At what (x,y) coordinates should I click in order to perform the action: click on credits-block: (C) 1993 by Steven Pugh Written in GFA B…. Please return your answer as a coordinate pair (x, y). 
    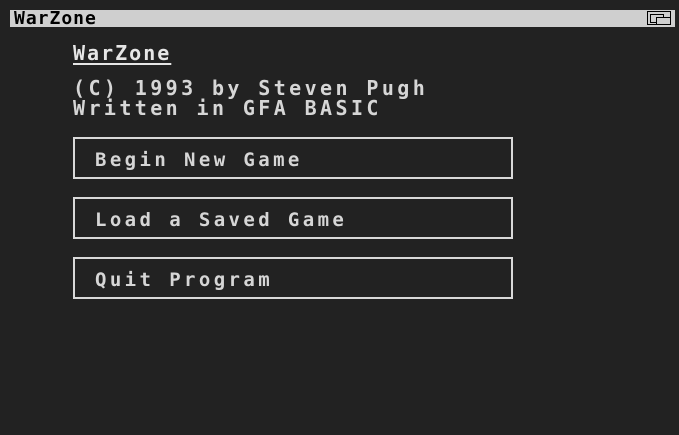
    Looking at the image, I should click on (250, 98).